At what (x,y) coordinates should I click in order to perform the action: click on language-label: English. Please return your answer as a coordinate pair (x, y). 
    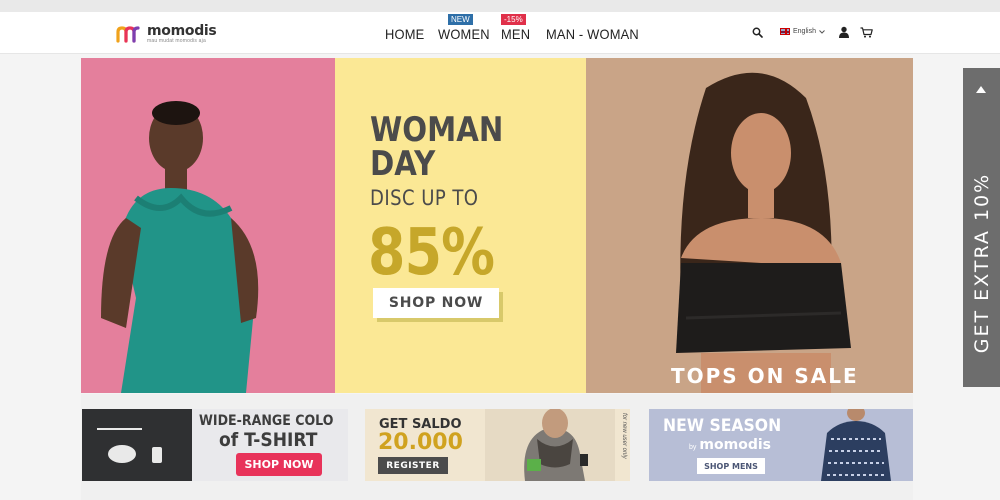
    Looking at the image, I should click on (804, 31).